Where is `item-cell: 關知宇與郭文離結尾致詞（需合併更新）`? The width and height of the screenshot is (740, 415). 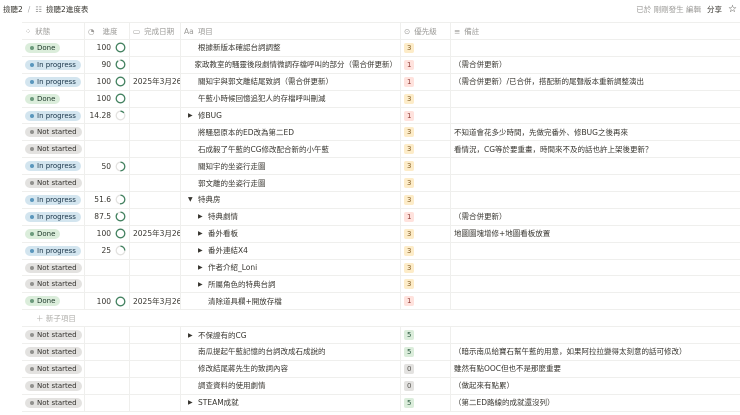
item-cell: 關知宇與郭文離結尾致詞（需合併更新） is located at coordinates (291, 81).